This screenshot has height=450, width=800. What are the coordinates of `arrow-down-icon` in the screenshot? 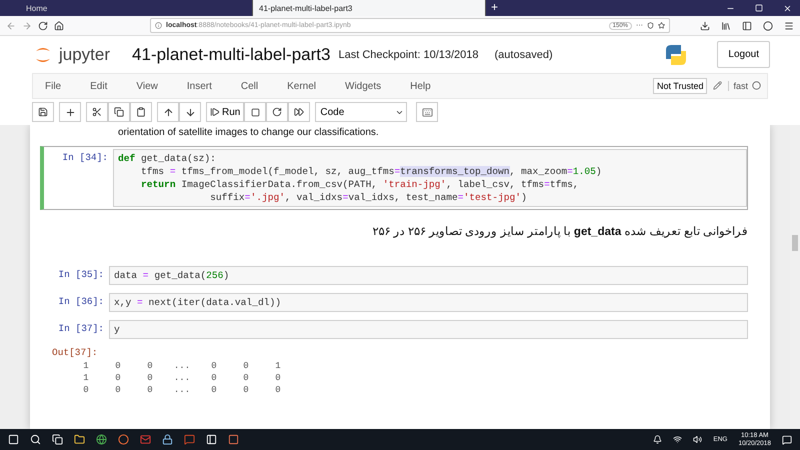 It's located at (190, 112).